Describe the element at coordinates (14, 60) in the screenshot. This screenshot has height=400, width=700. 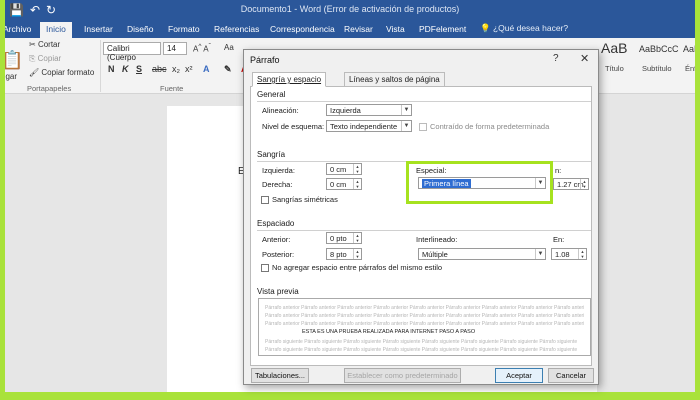
I see `paste-icon: 📋` at that location.